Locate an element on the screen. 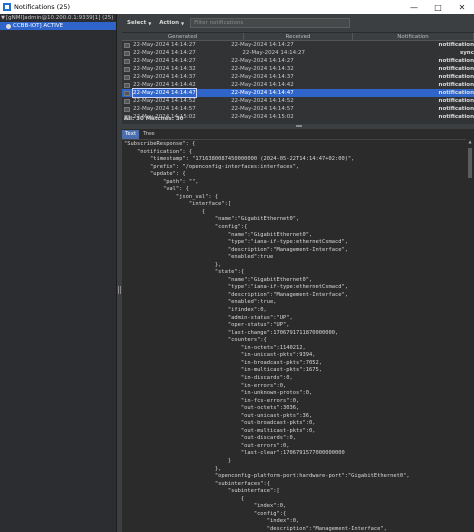  filter-input: Filter notifications is located at coordinates (270, 23).